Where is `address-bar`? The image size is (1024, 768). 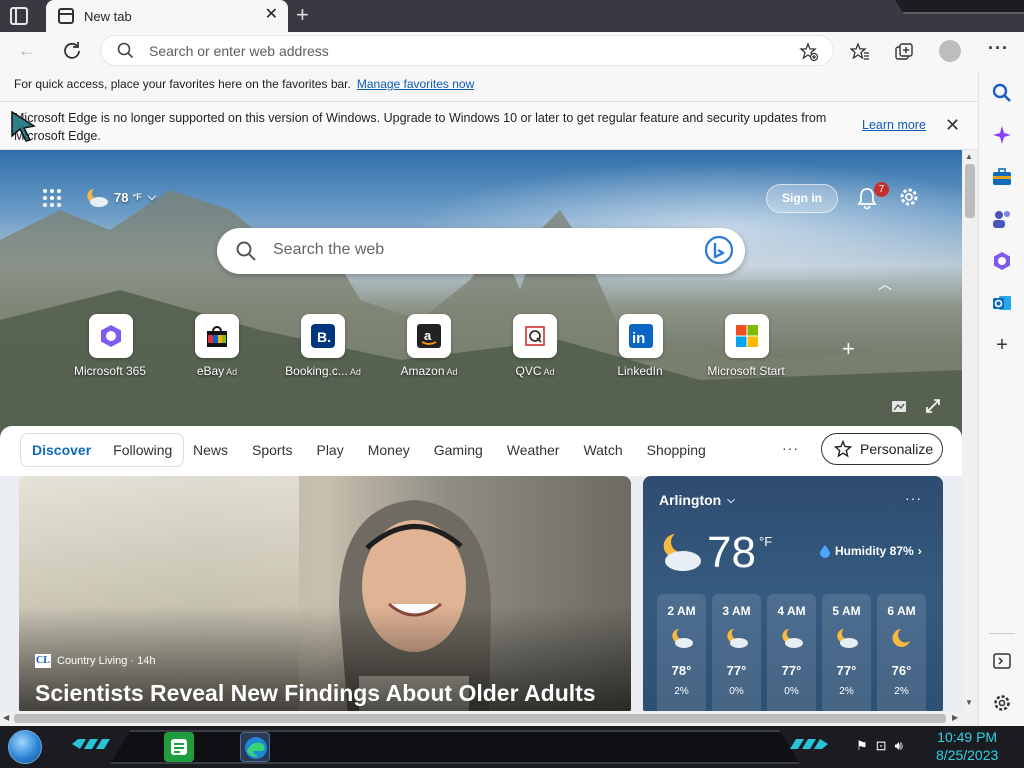 address-bar is located at coordinates (467, 50).